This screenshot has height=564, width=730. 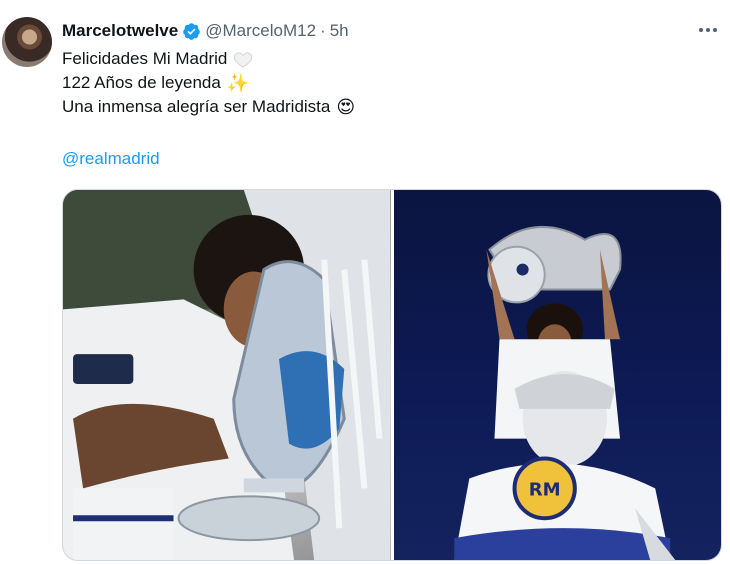 I want to click on heart-eyes-icon: 😍, so click(x=346, y=107).